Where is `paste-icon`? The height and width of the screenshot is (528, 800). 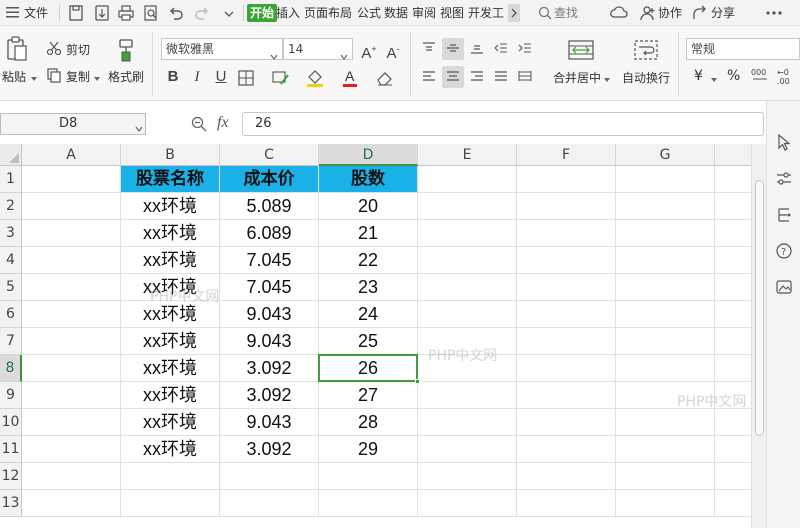
paste-icon is located at coordinates (17, 49).